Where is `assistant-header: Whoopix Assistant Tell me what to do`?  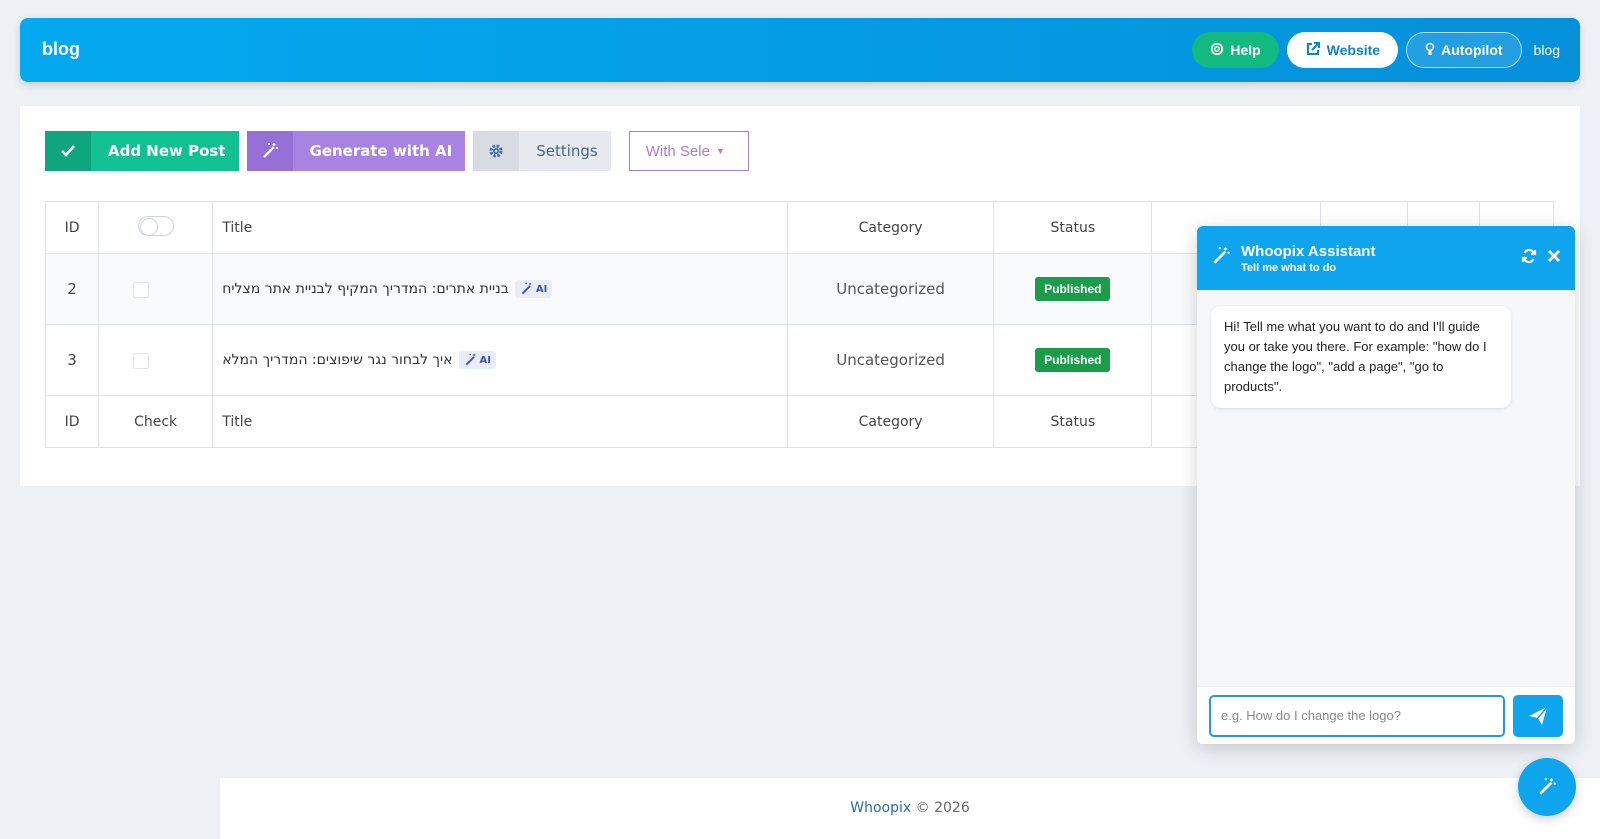 assistant-header: Whoopix Assistant Tell me what to do is located at coordinates (1386, 258).